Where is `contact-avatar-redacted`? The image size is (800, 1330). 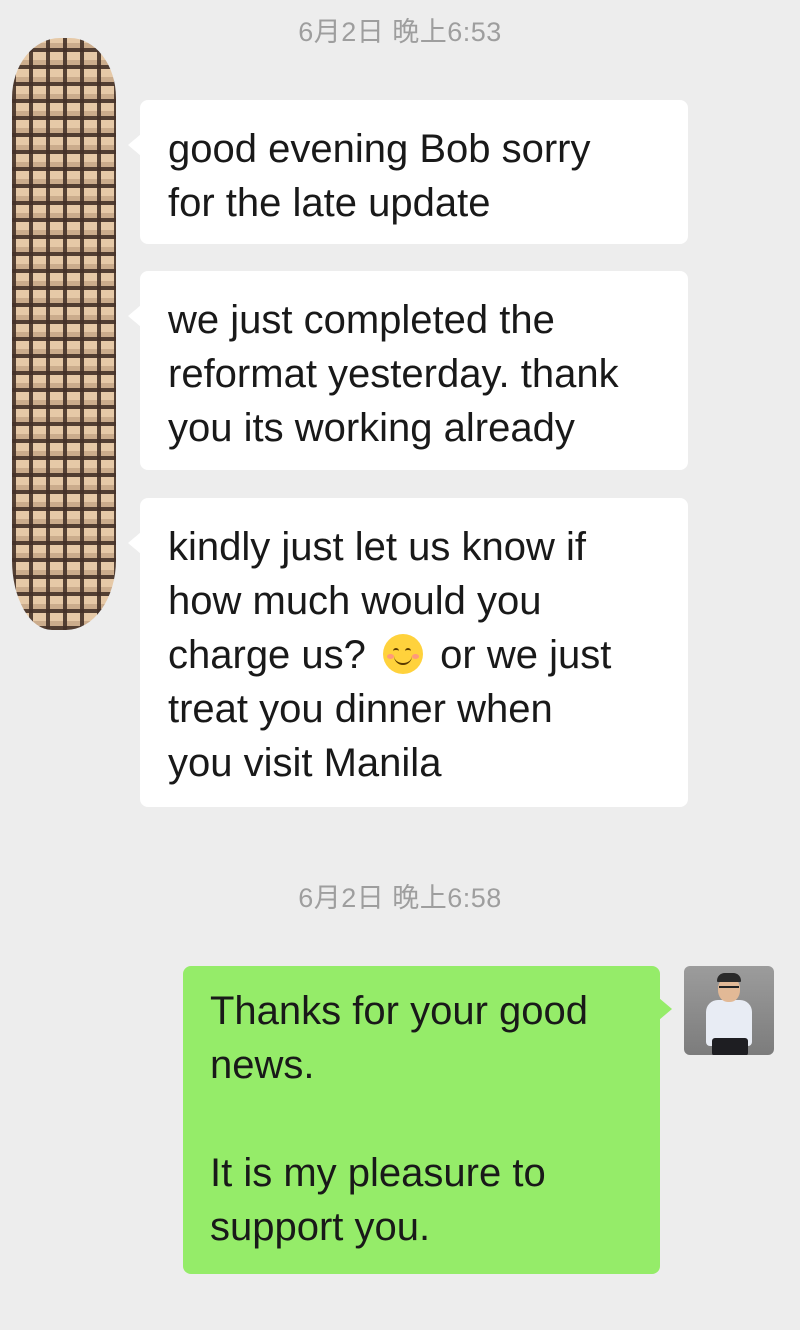
contact-avatar-redacted is located at coordinates (64, 334).